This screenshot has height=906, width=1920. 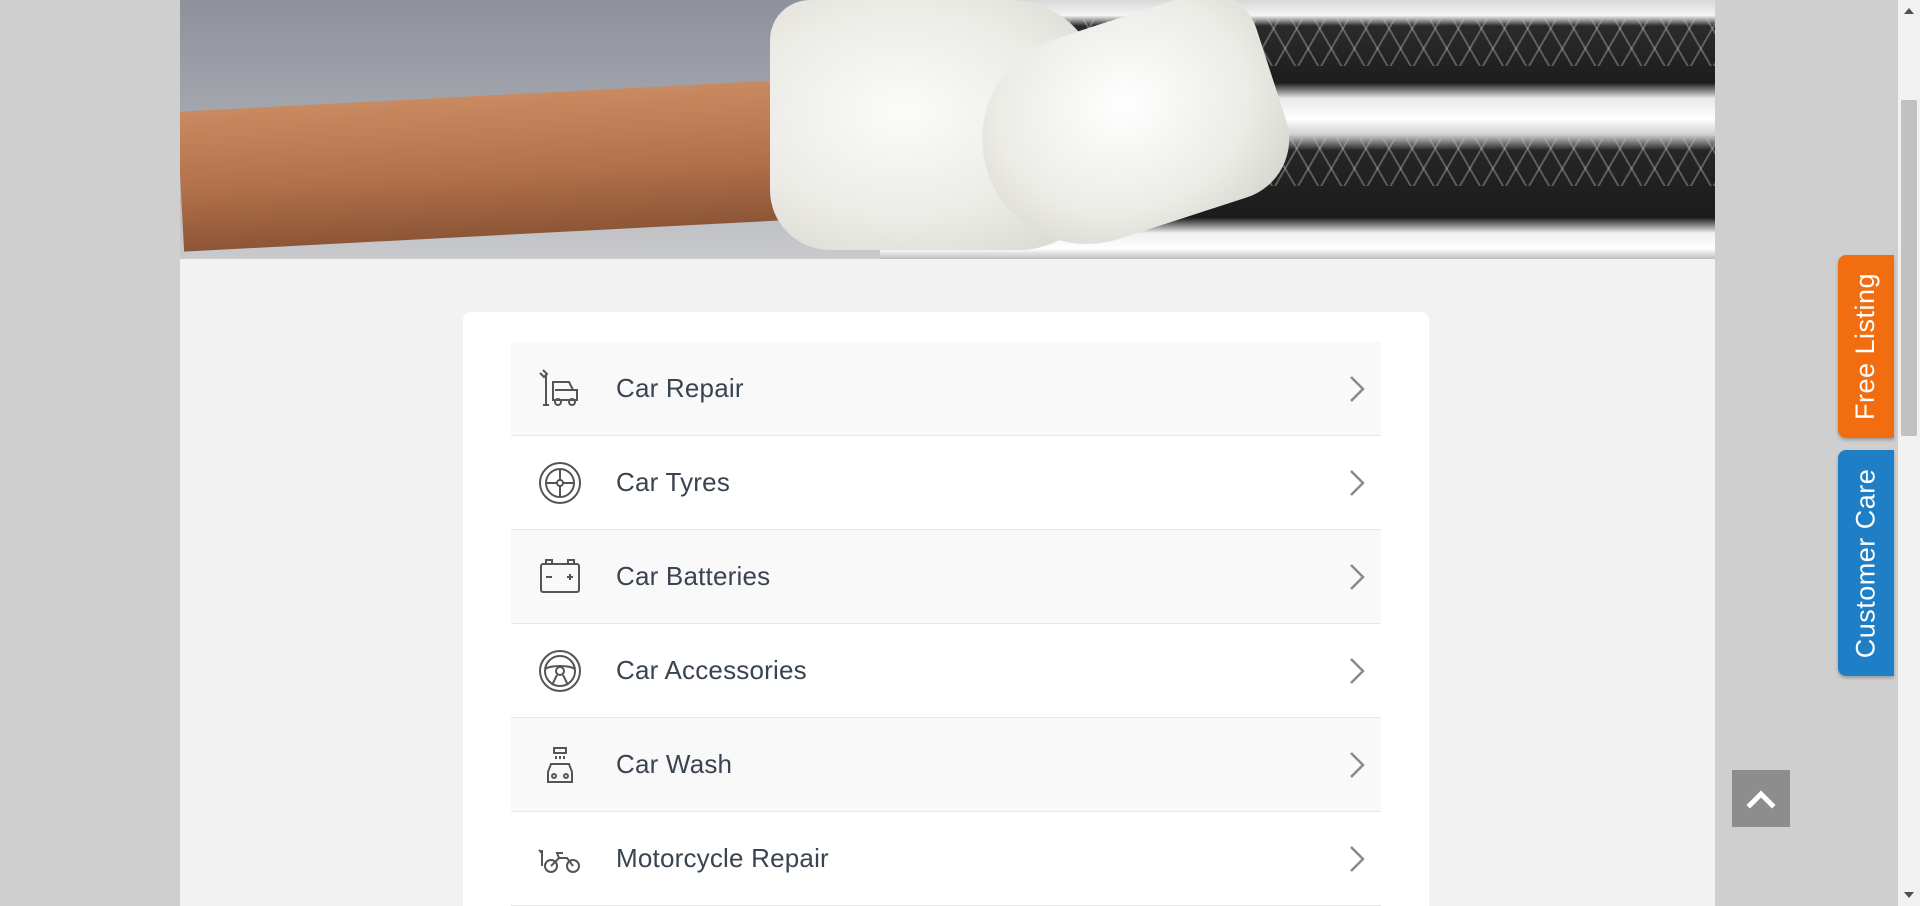 I want to click on scroll-to-top-button, so click(x=1761, y=798).